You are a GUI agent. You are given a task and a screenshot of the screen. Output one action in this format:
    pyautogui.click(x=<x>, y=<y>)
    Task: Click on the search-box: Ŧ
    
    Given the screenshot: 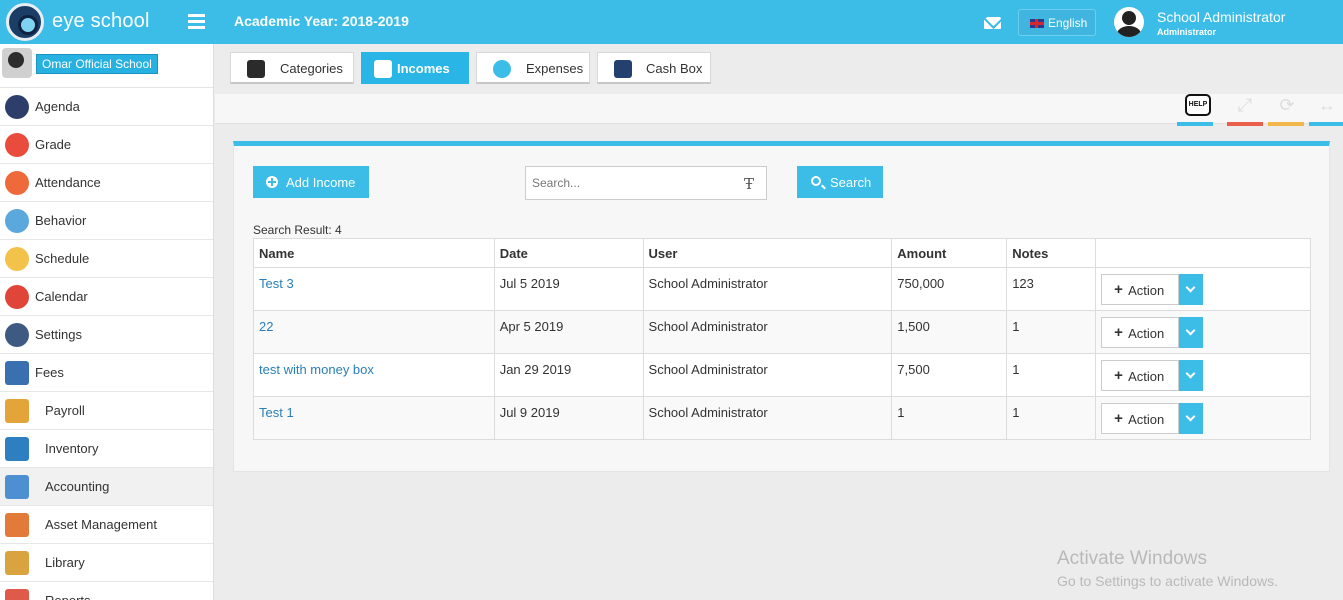 What is the action you would take?
    pyautogui.click(x=646, y=183)
    